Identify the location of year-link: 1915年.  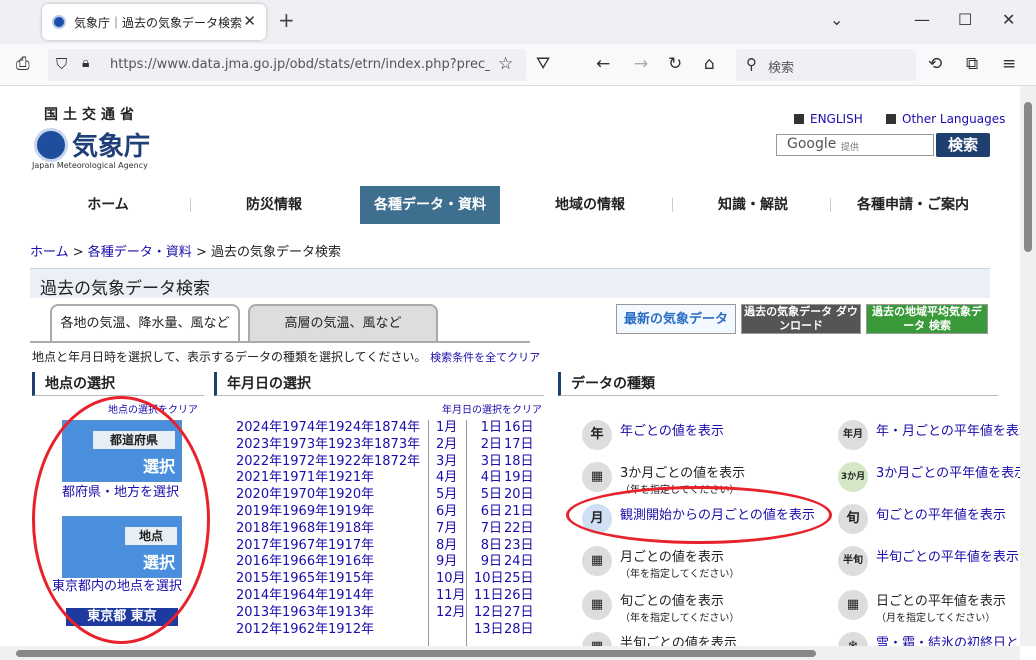
(351, 579).